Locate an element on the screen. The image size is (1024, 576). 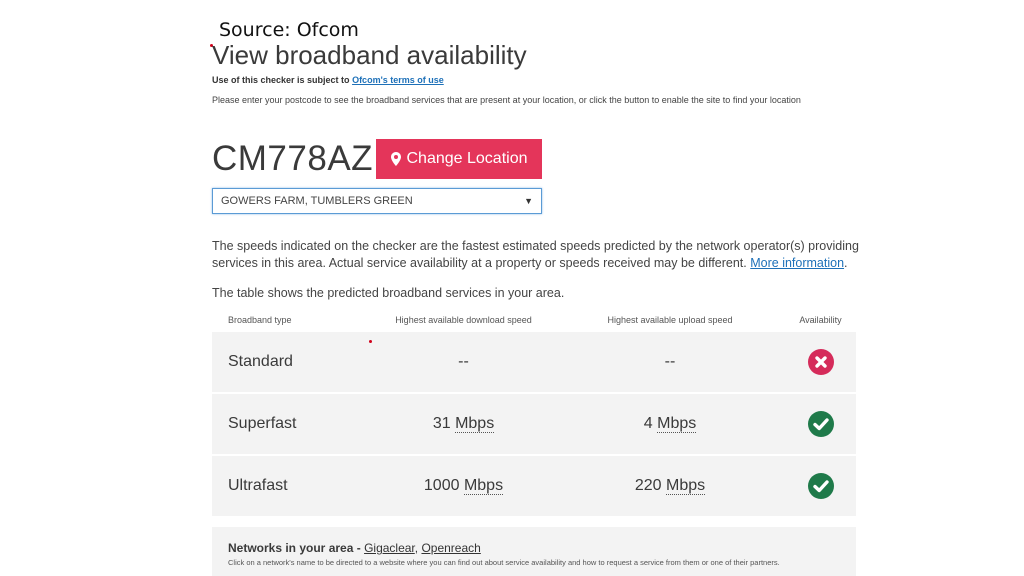
address-select: GOWERS FARM, TUMBLERS GREEN ▼ is located at coordinates (377, 201).